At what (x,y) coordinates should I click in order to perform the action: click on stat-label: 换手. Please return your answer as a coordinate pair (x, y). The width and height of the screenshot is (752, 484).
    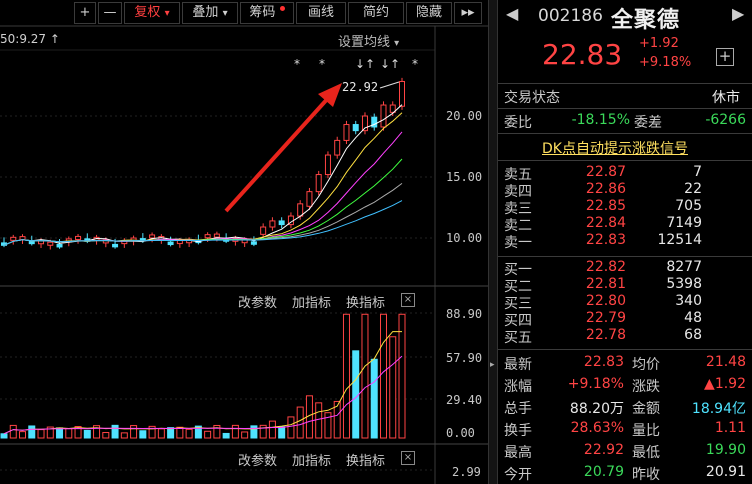
    Looking at the image, I should click on (518, 431).